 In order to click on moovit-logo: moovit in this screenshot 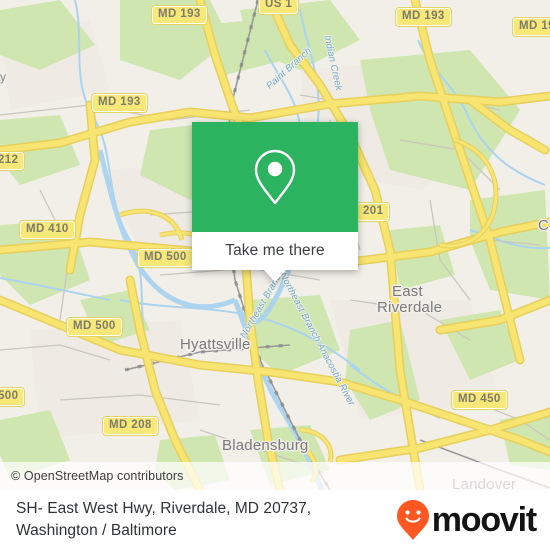, I will do `click(466, 520)`.